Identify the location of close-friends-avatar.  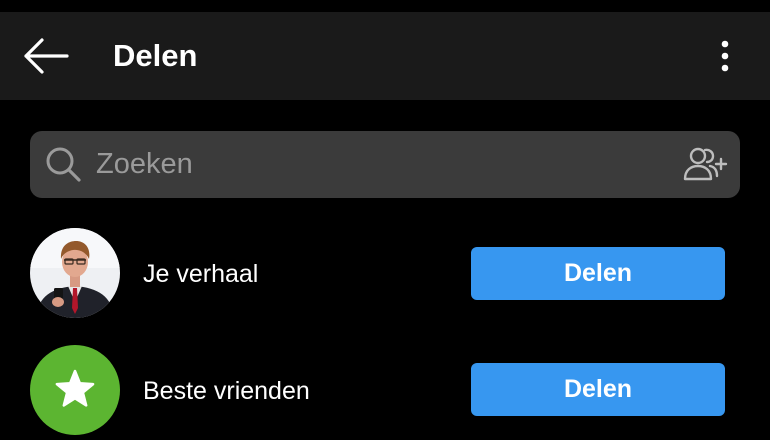
(75, 390).